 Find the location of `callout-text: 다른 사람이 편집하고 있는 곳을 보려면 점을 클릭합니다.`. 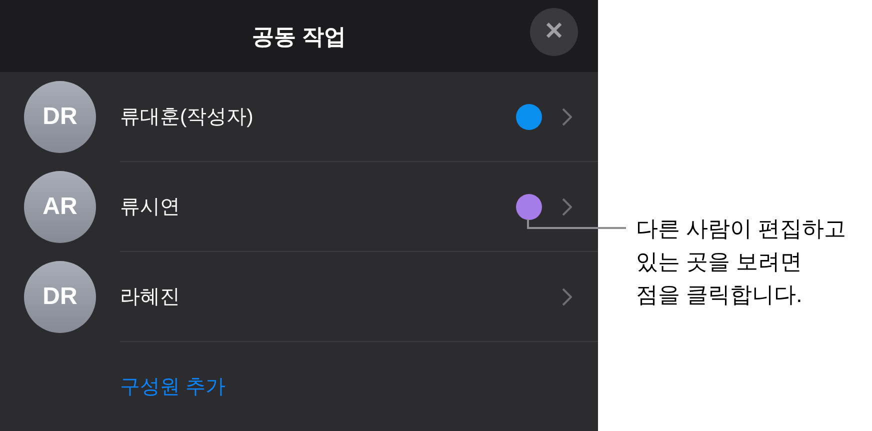

callout-text: 다른 사람이 편집하고 있는 곳을 보려면 점을 클릭합니다. is located at coordinates (741, 262).